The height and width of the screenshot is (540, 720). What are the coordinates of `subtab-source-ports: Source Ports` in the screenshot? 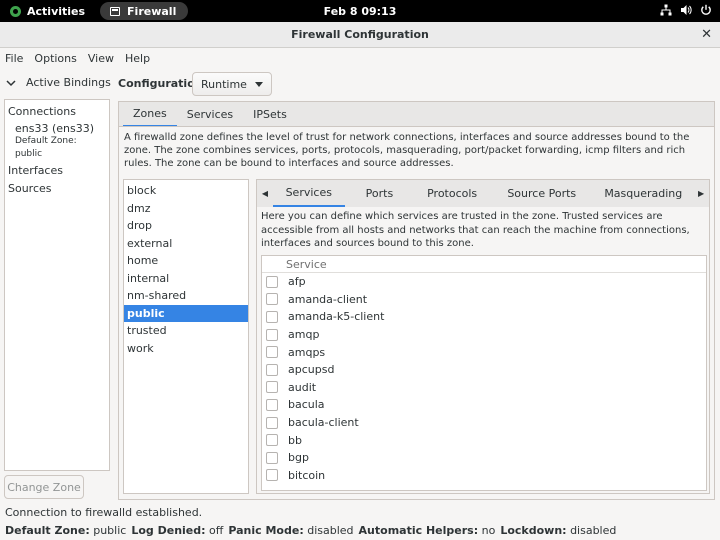 It's located at (542, 193).